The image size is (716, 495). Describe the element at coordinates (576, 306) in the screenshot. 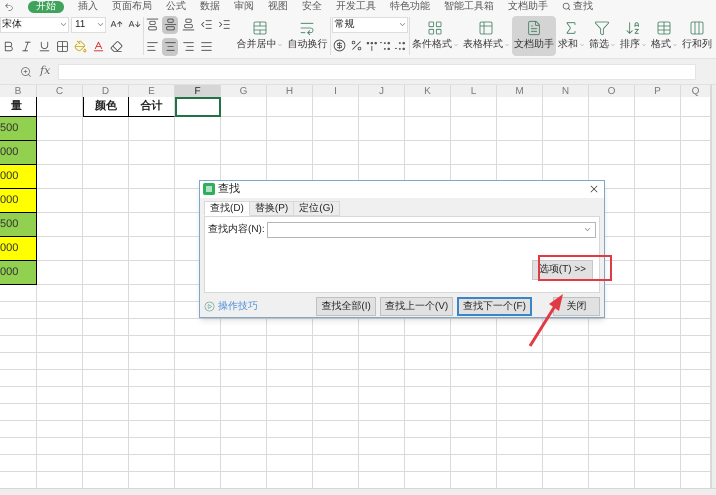

I see `dialog-button: 关闭` at that location.